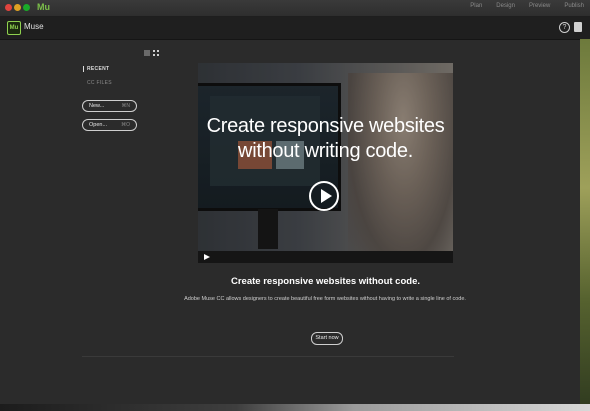  What do you see at coordinates (327, 338) in the screenshot?
I see `start-now-button: Start now` at bounding box center [327, 338].